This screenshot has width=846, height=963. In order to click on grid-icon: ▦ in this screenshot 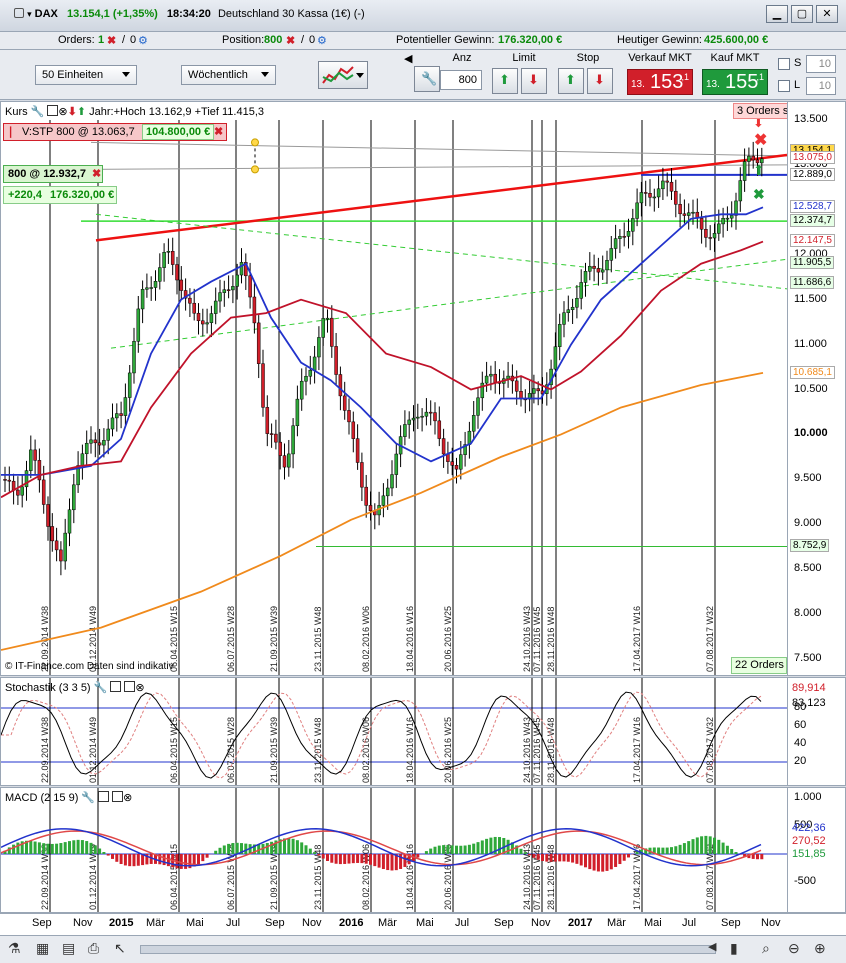, I will do `click(42, 948)`.